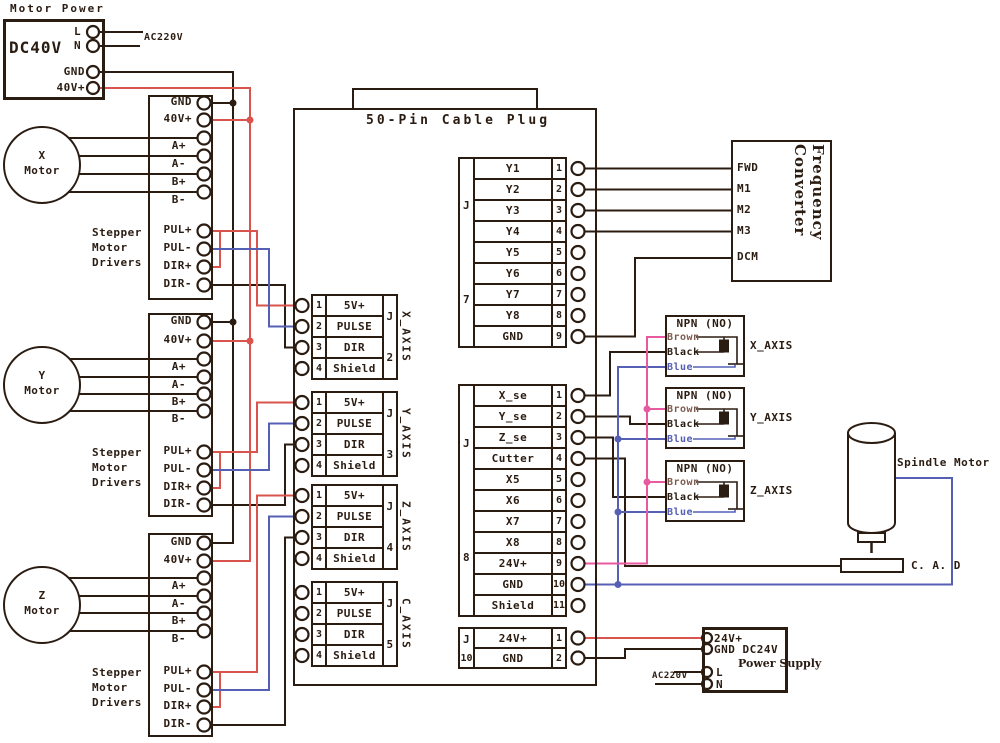 The image size is (1000, 743). Describe the element at coordinates (177, 670) in the screenshot. I see `drv-z-pul-plus: PUL+` at that location.